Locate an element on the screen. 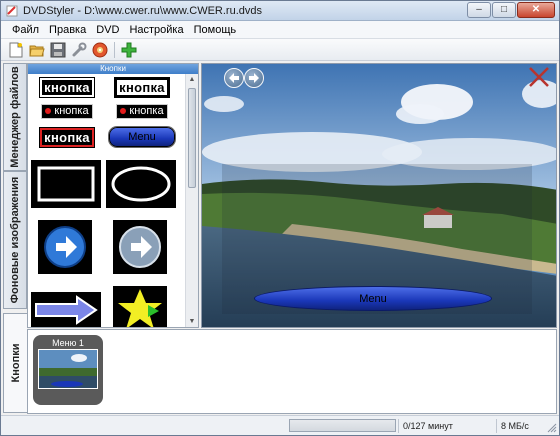 Image resolution: width=560 pixels, height=436 pixels. button-template-rectangle is located at coordinates (66, 184).